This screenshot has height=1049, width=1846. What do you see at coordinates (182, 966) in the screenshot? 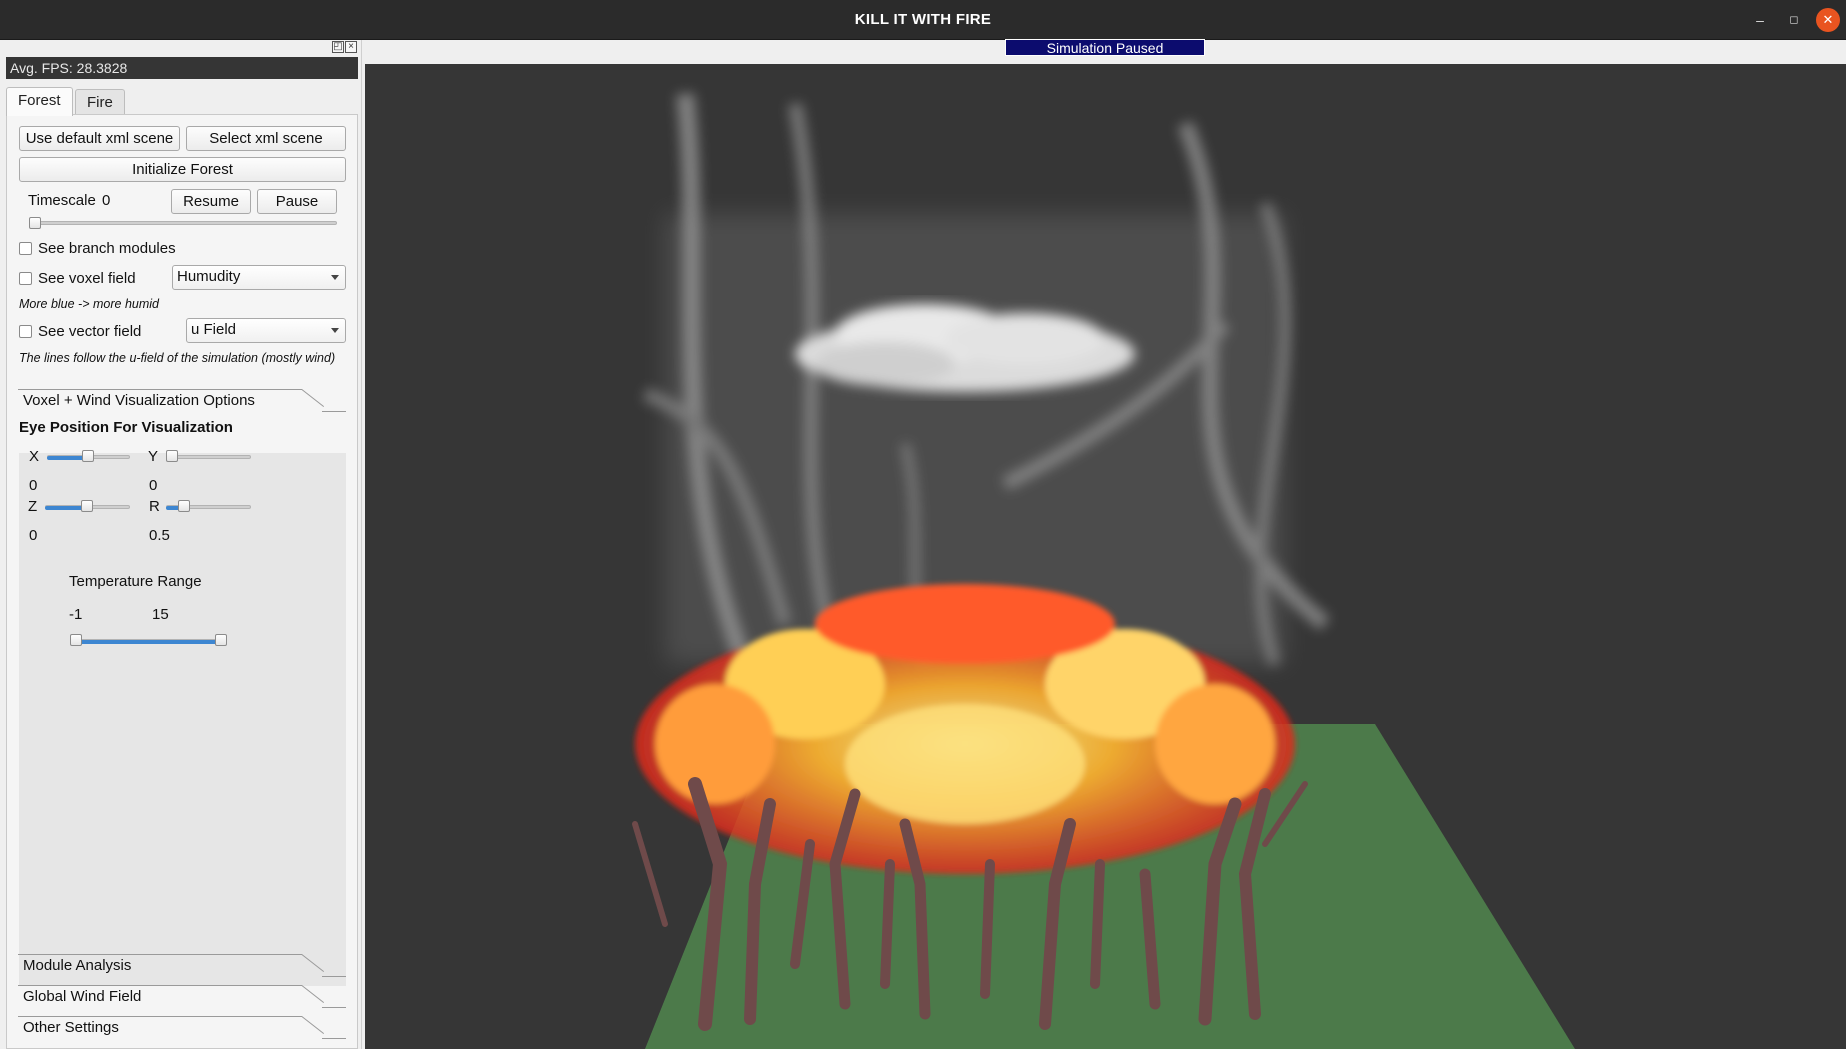
I see `section-module-analysis: Module Analysis` at bounding box center [182, 966].